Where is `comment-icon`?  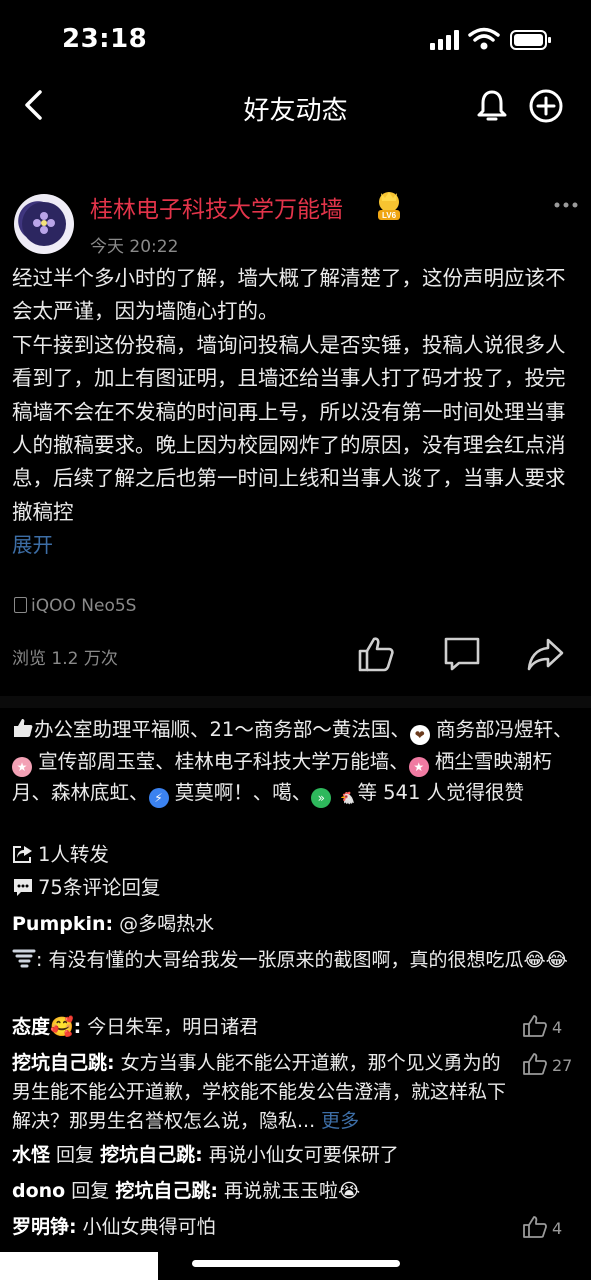 comment-icon is located at coordinates (462, 654).